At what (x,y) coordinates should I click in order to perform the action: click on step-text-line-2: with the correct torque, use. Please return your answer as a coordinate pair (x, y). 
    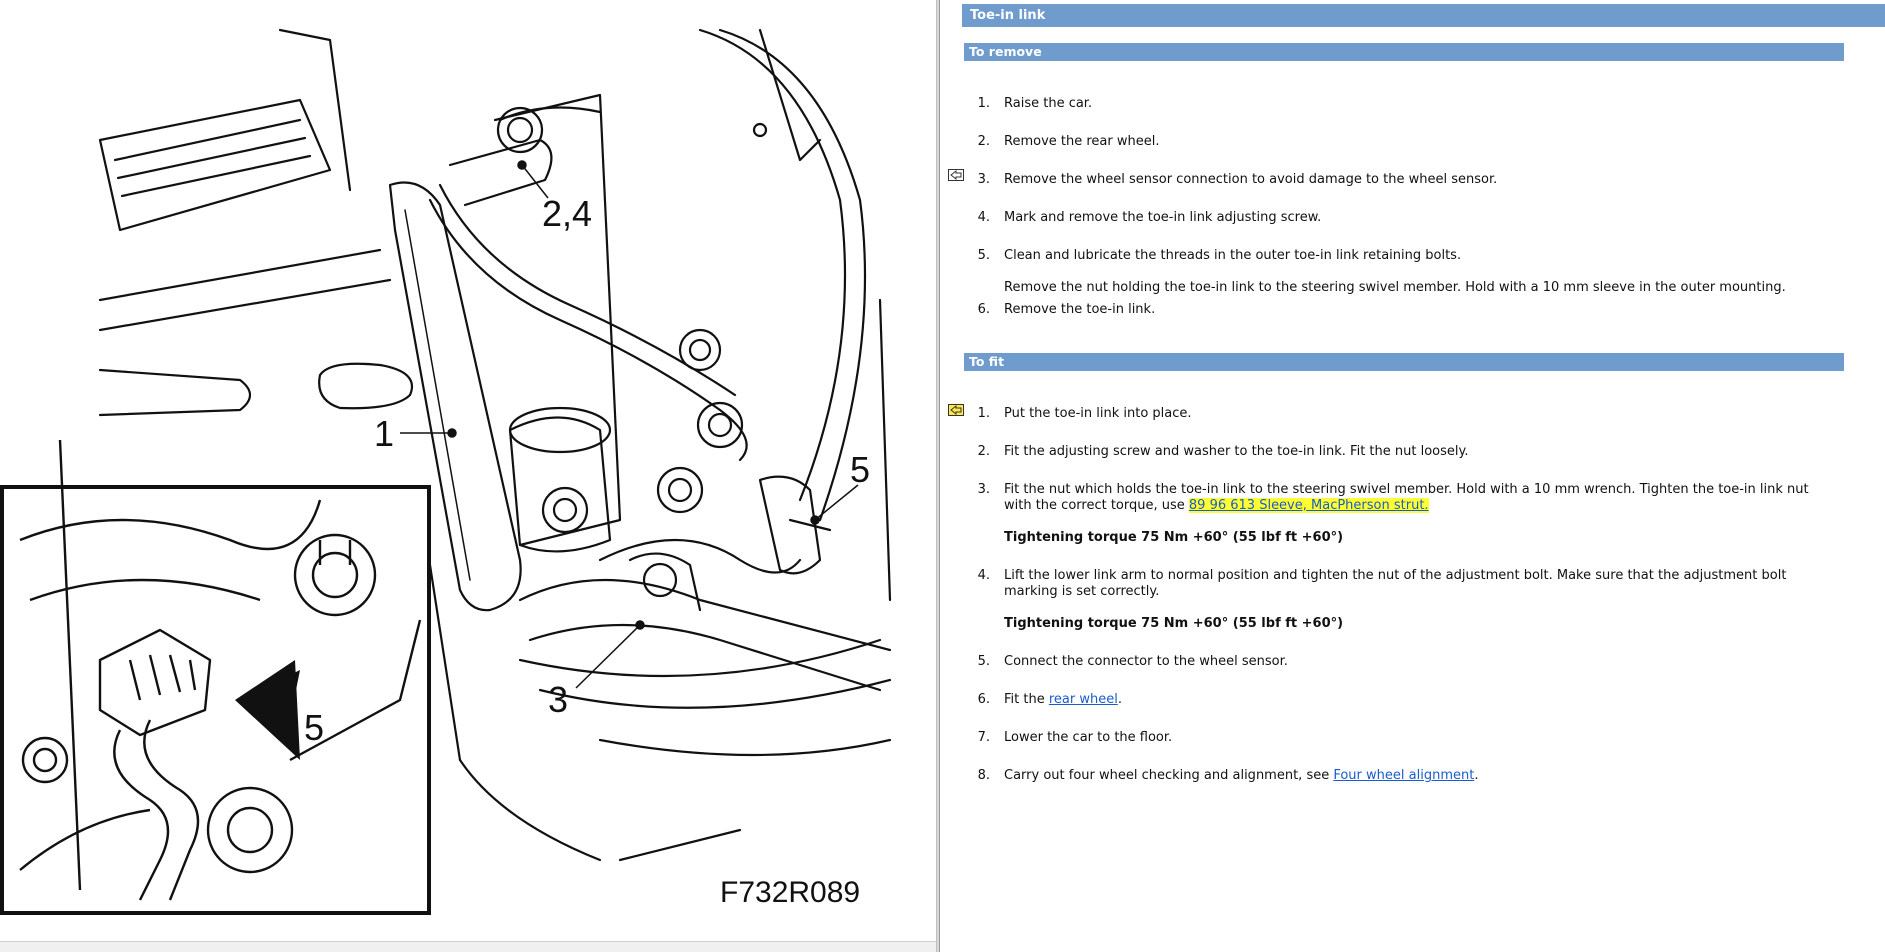
    Looking at the image, I should click on (1096, 505).